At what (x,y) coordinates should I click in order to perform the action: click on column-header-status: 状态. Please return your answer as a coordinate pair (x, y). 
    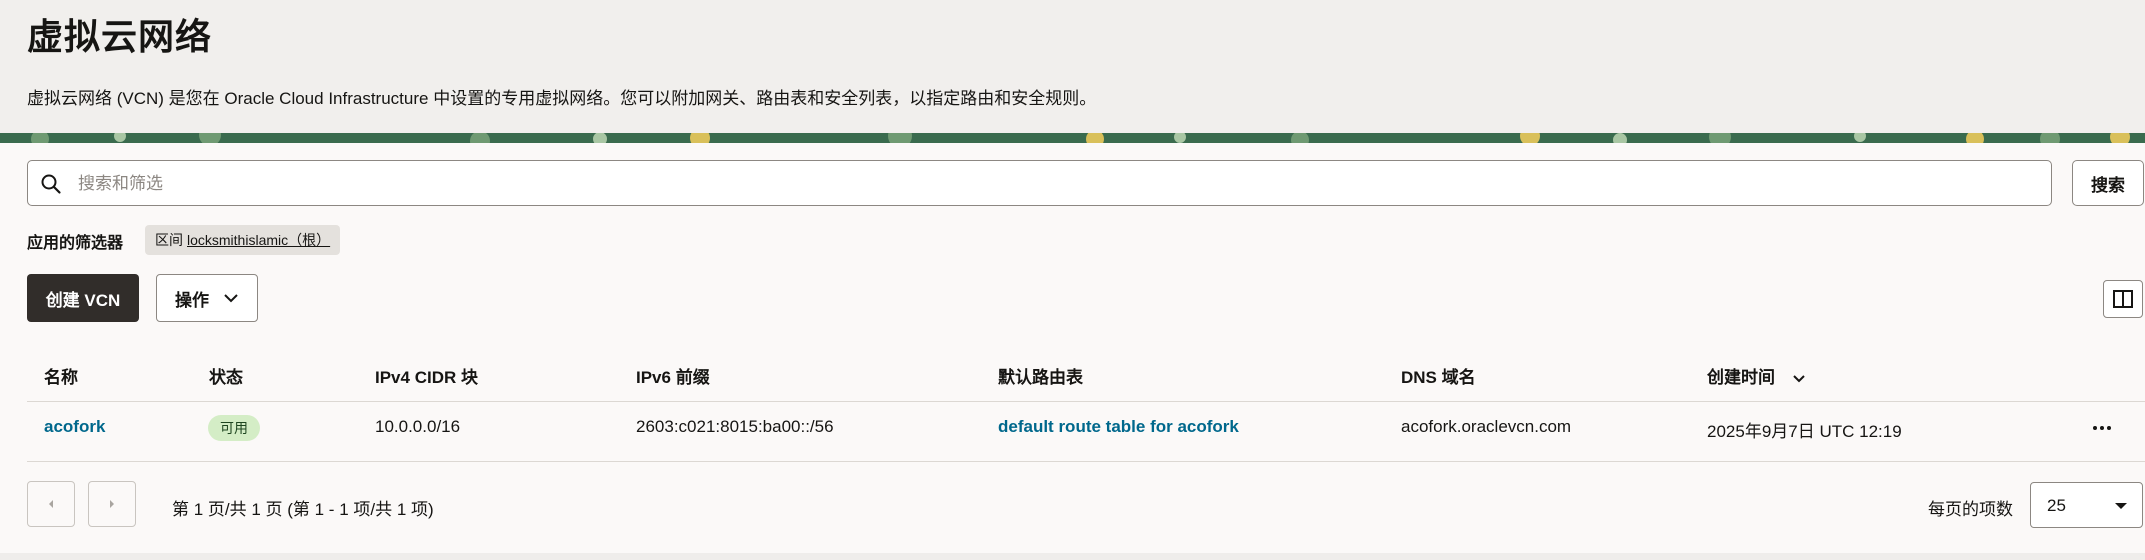
    Looking at the image, I should click on (226, 375).